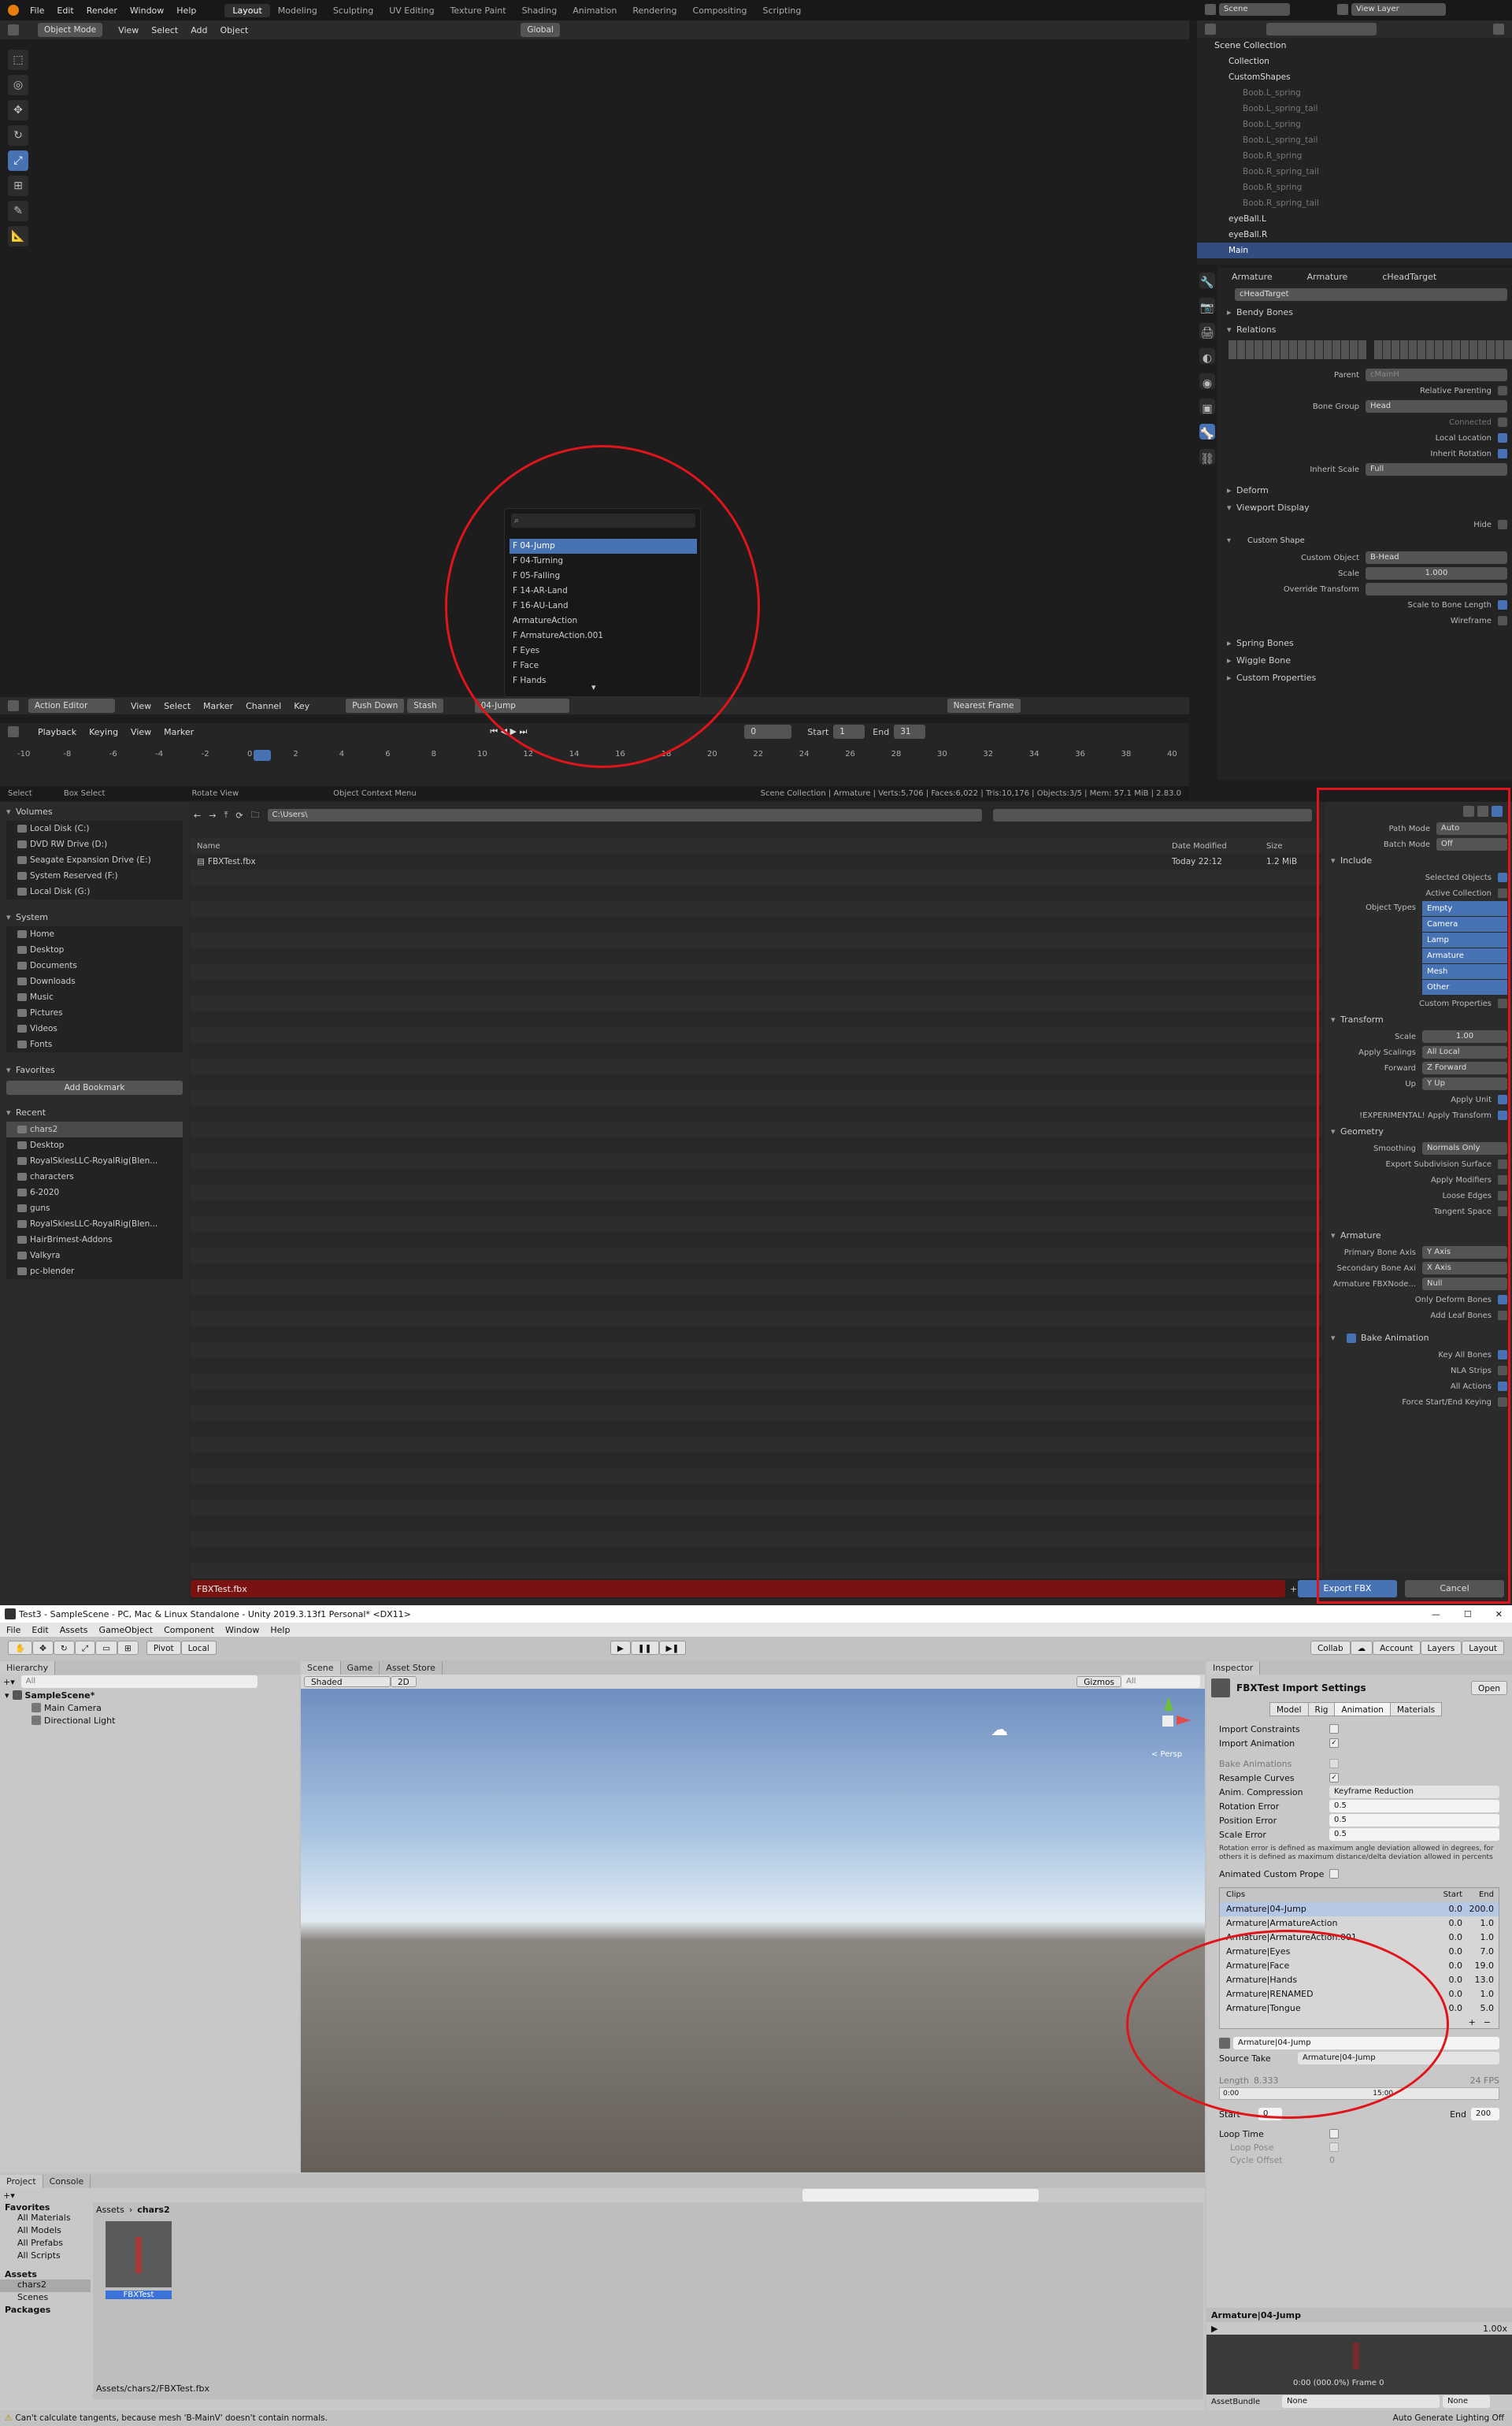 Image resolution: width=1512 pixels, height=2426 pixels. What do you see at coordinates (239, 816) in the screenshot?
I see `refresh-icon: ⟳` at bounding box center [239, 816].